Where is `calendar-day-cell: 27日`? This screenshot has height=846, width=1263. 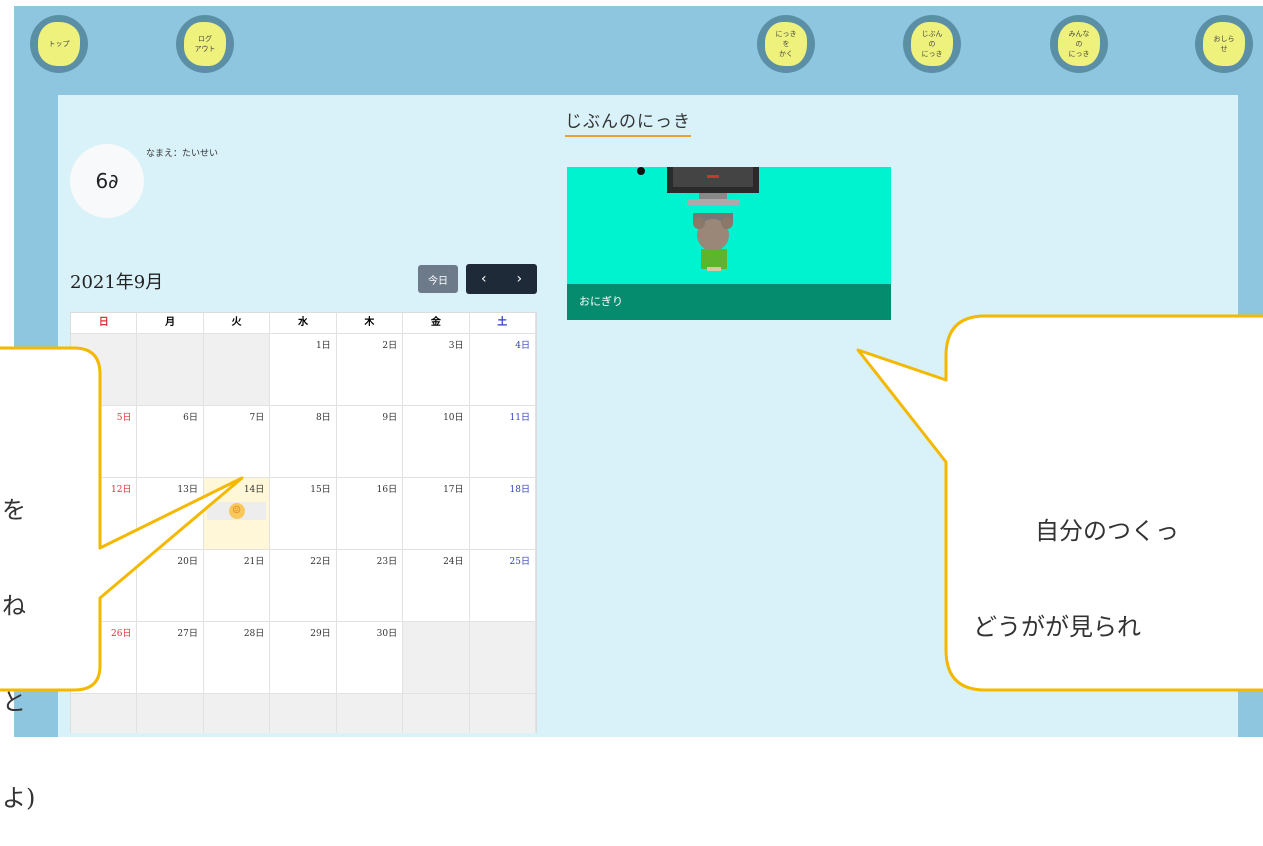 calendar-day-cell: 27日 is located at coordinates (170, 657).